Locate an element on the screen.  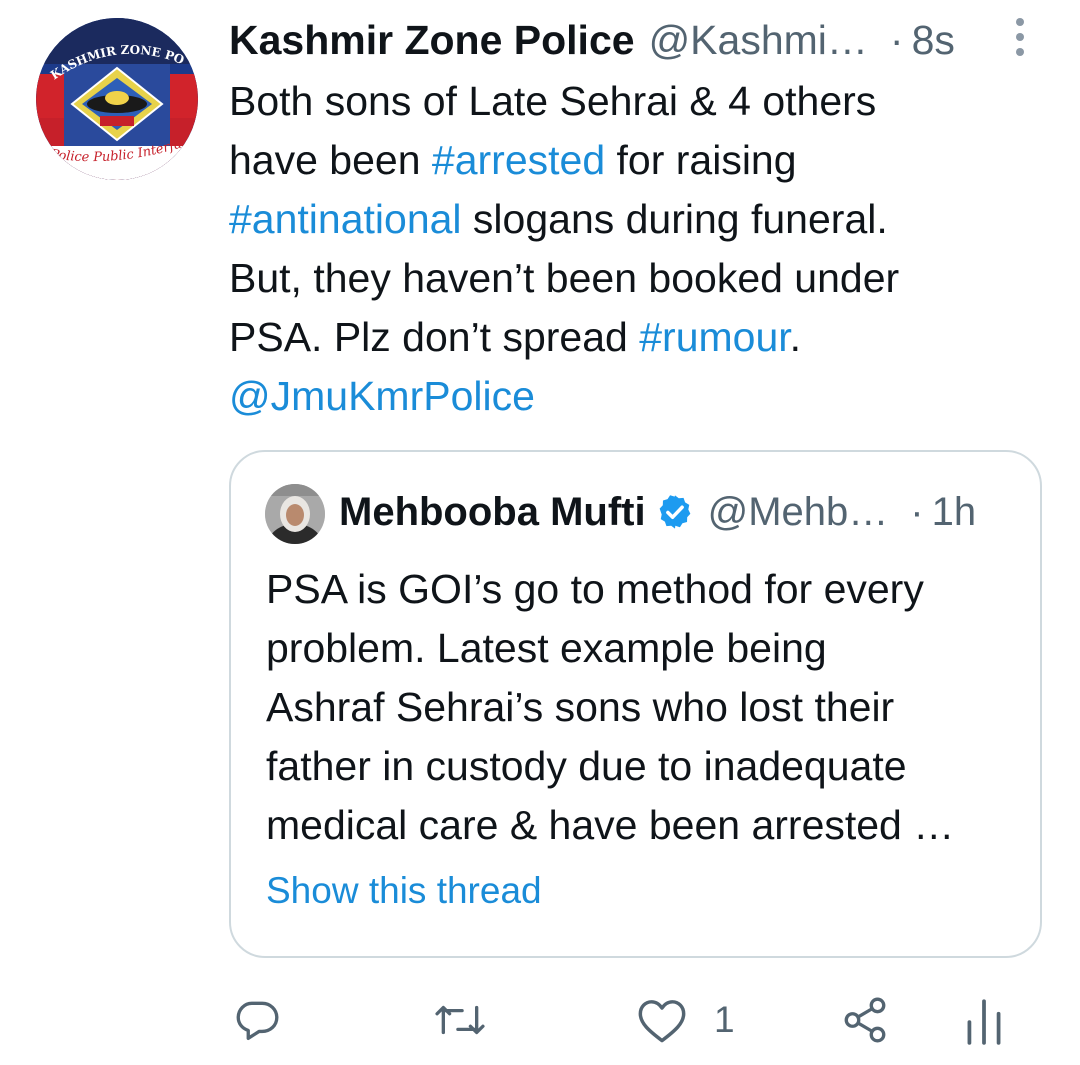
tweet-text-line: #antinational slogans during funeral. is located at coordinates (624, 219).